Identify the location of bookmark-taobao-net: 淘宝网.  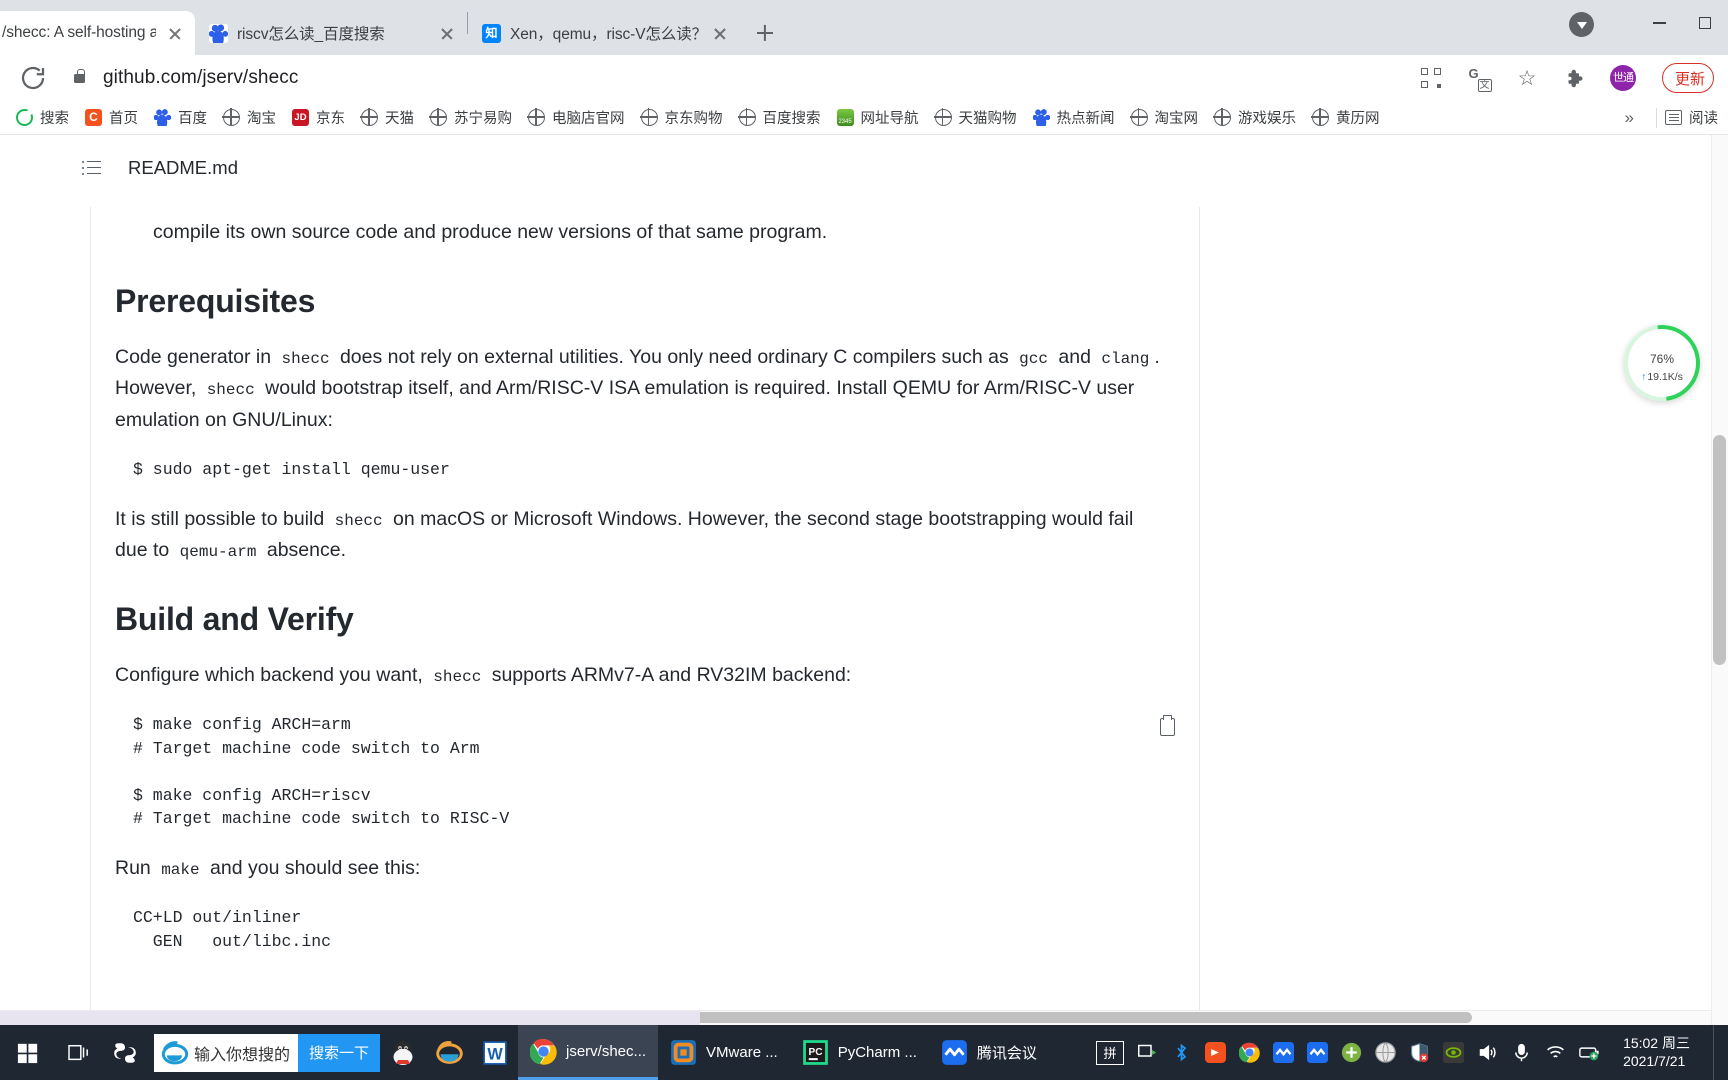
(1165, 118).